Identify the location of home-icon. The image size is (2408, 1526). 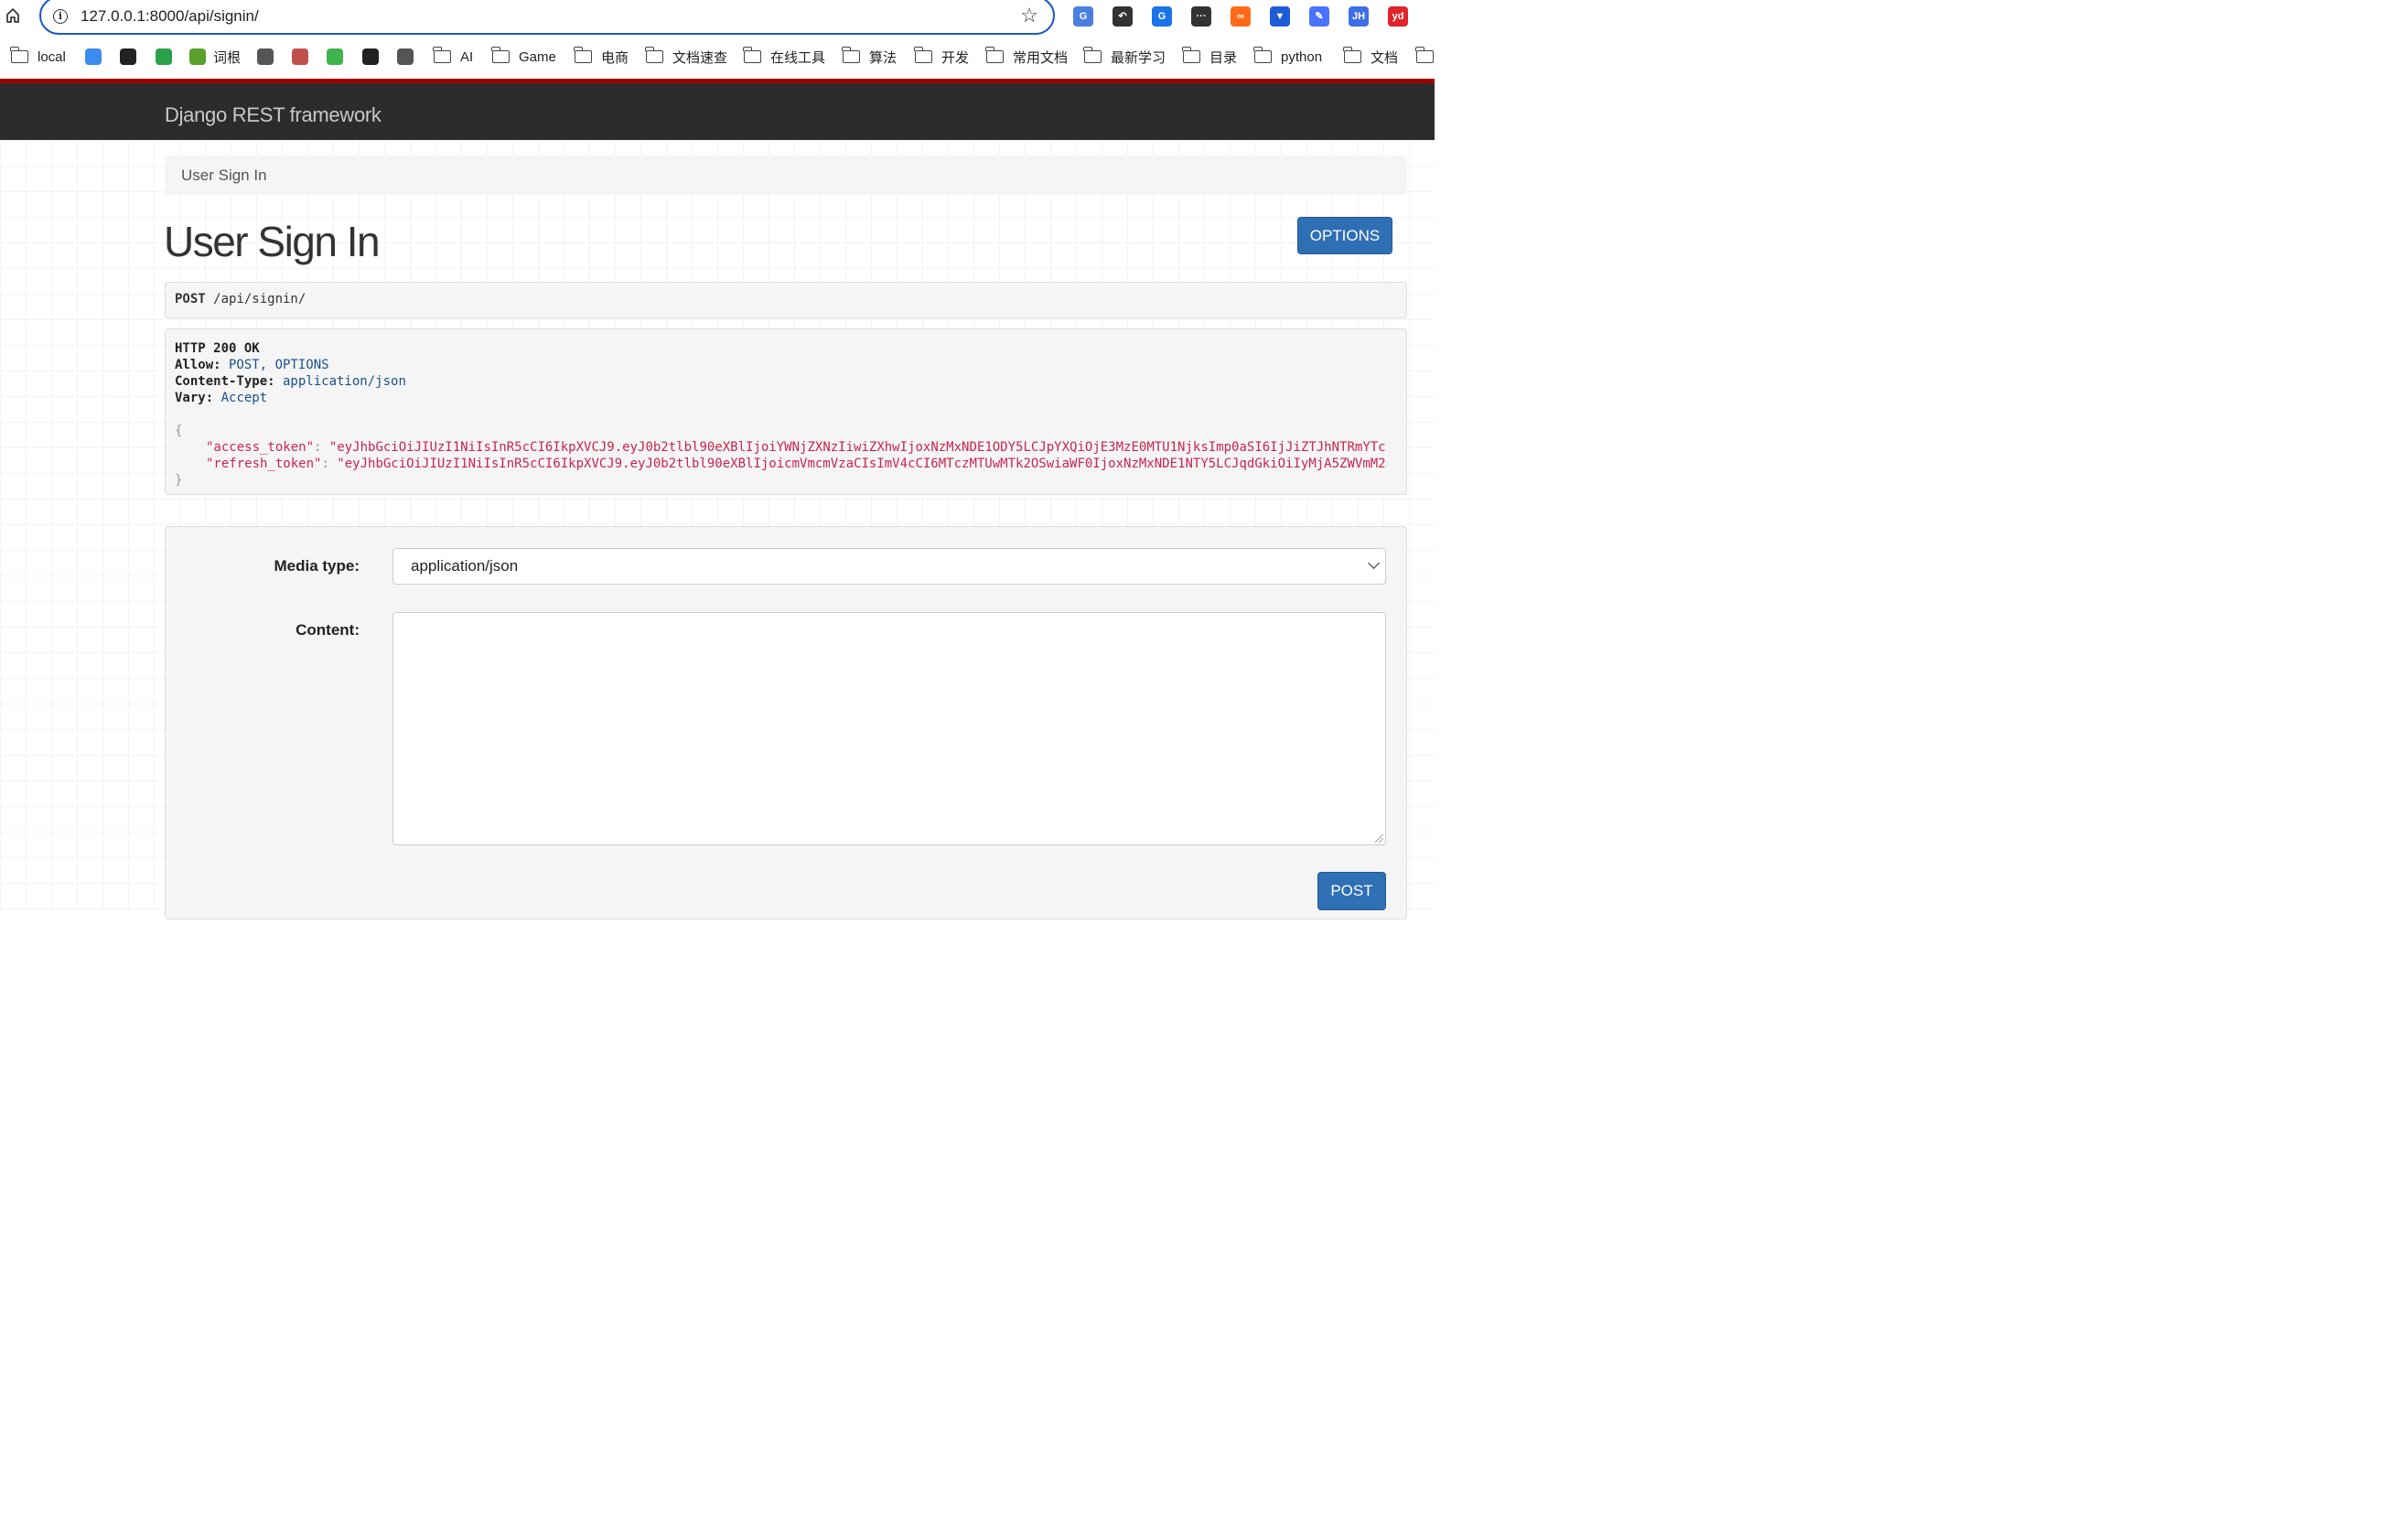
(12, 15).